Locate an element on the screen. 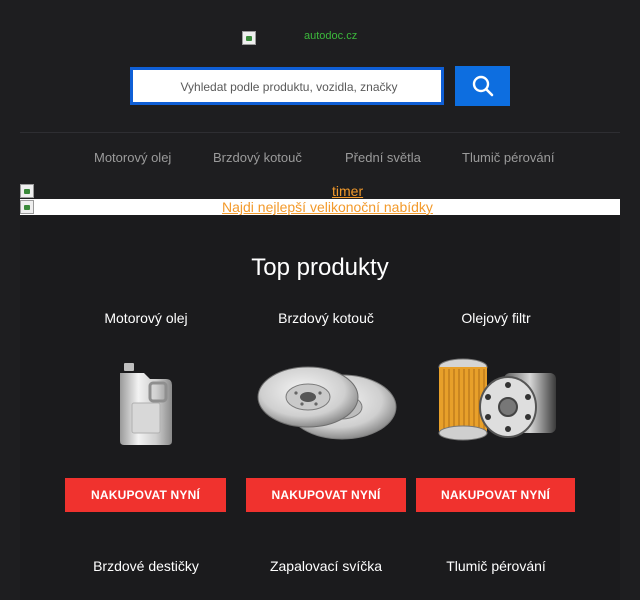 This screenshot has height=600, width=640. promo-banner: Najdi nejlepší velikonoční nabídky is located at coordinates (320, 207).